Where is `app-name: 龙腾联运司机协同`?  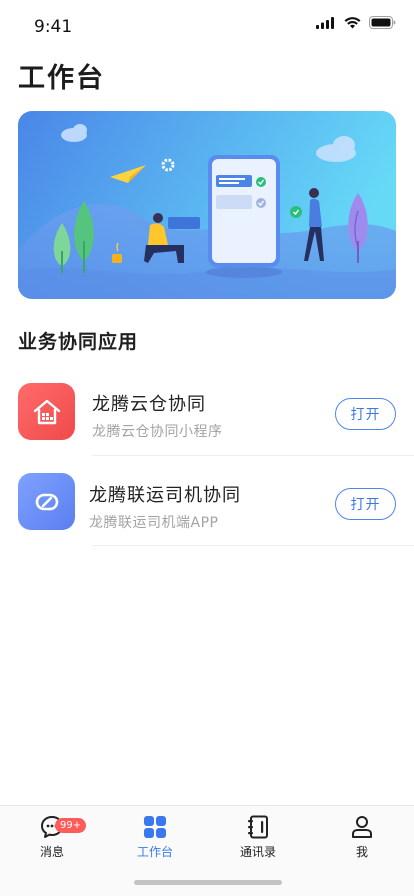 app-name: 龙腾联运司机协同 is located at coordinates (165, 495).